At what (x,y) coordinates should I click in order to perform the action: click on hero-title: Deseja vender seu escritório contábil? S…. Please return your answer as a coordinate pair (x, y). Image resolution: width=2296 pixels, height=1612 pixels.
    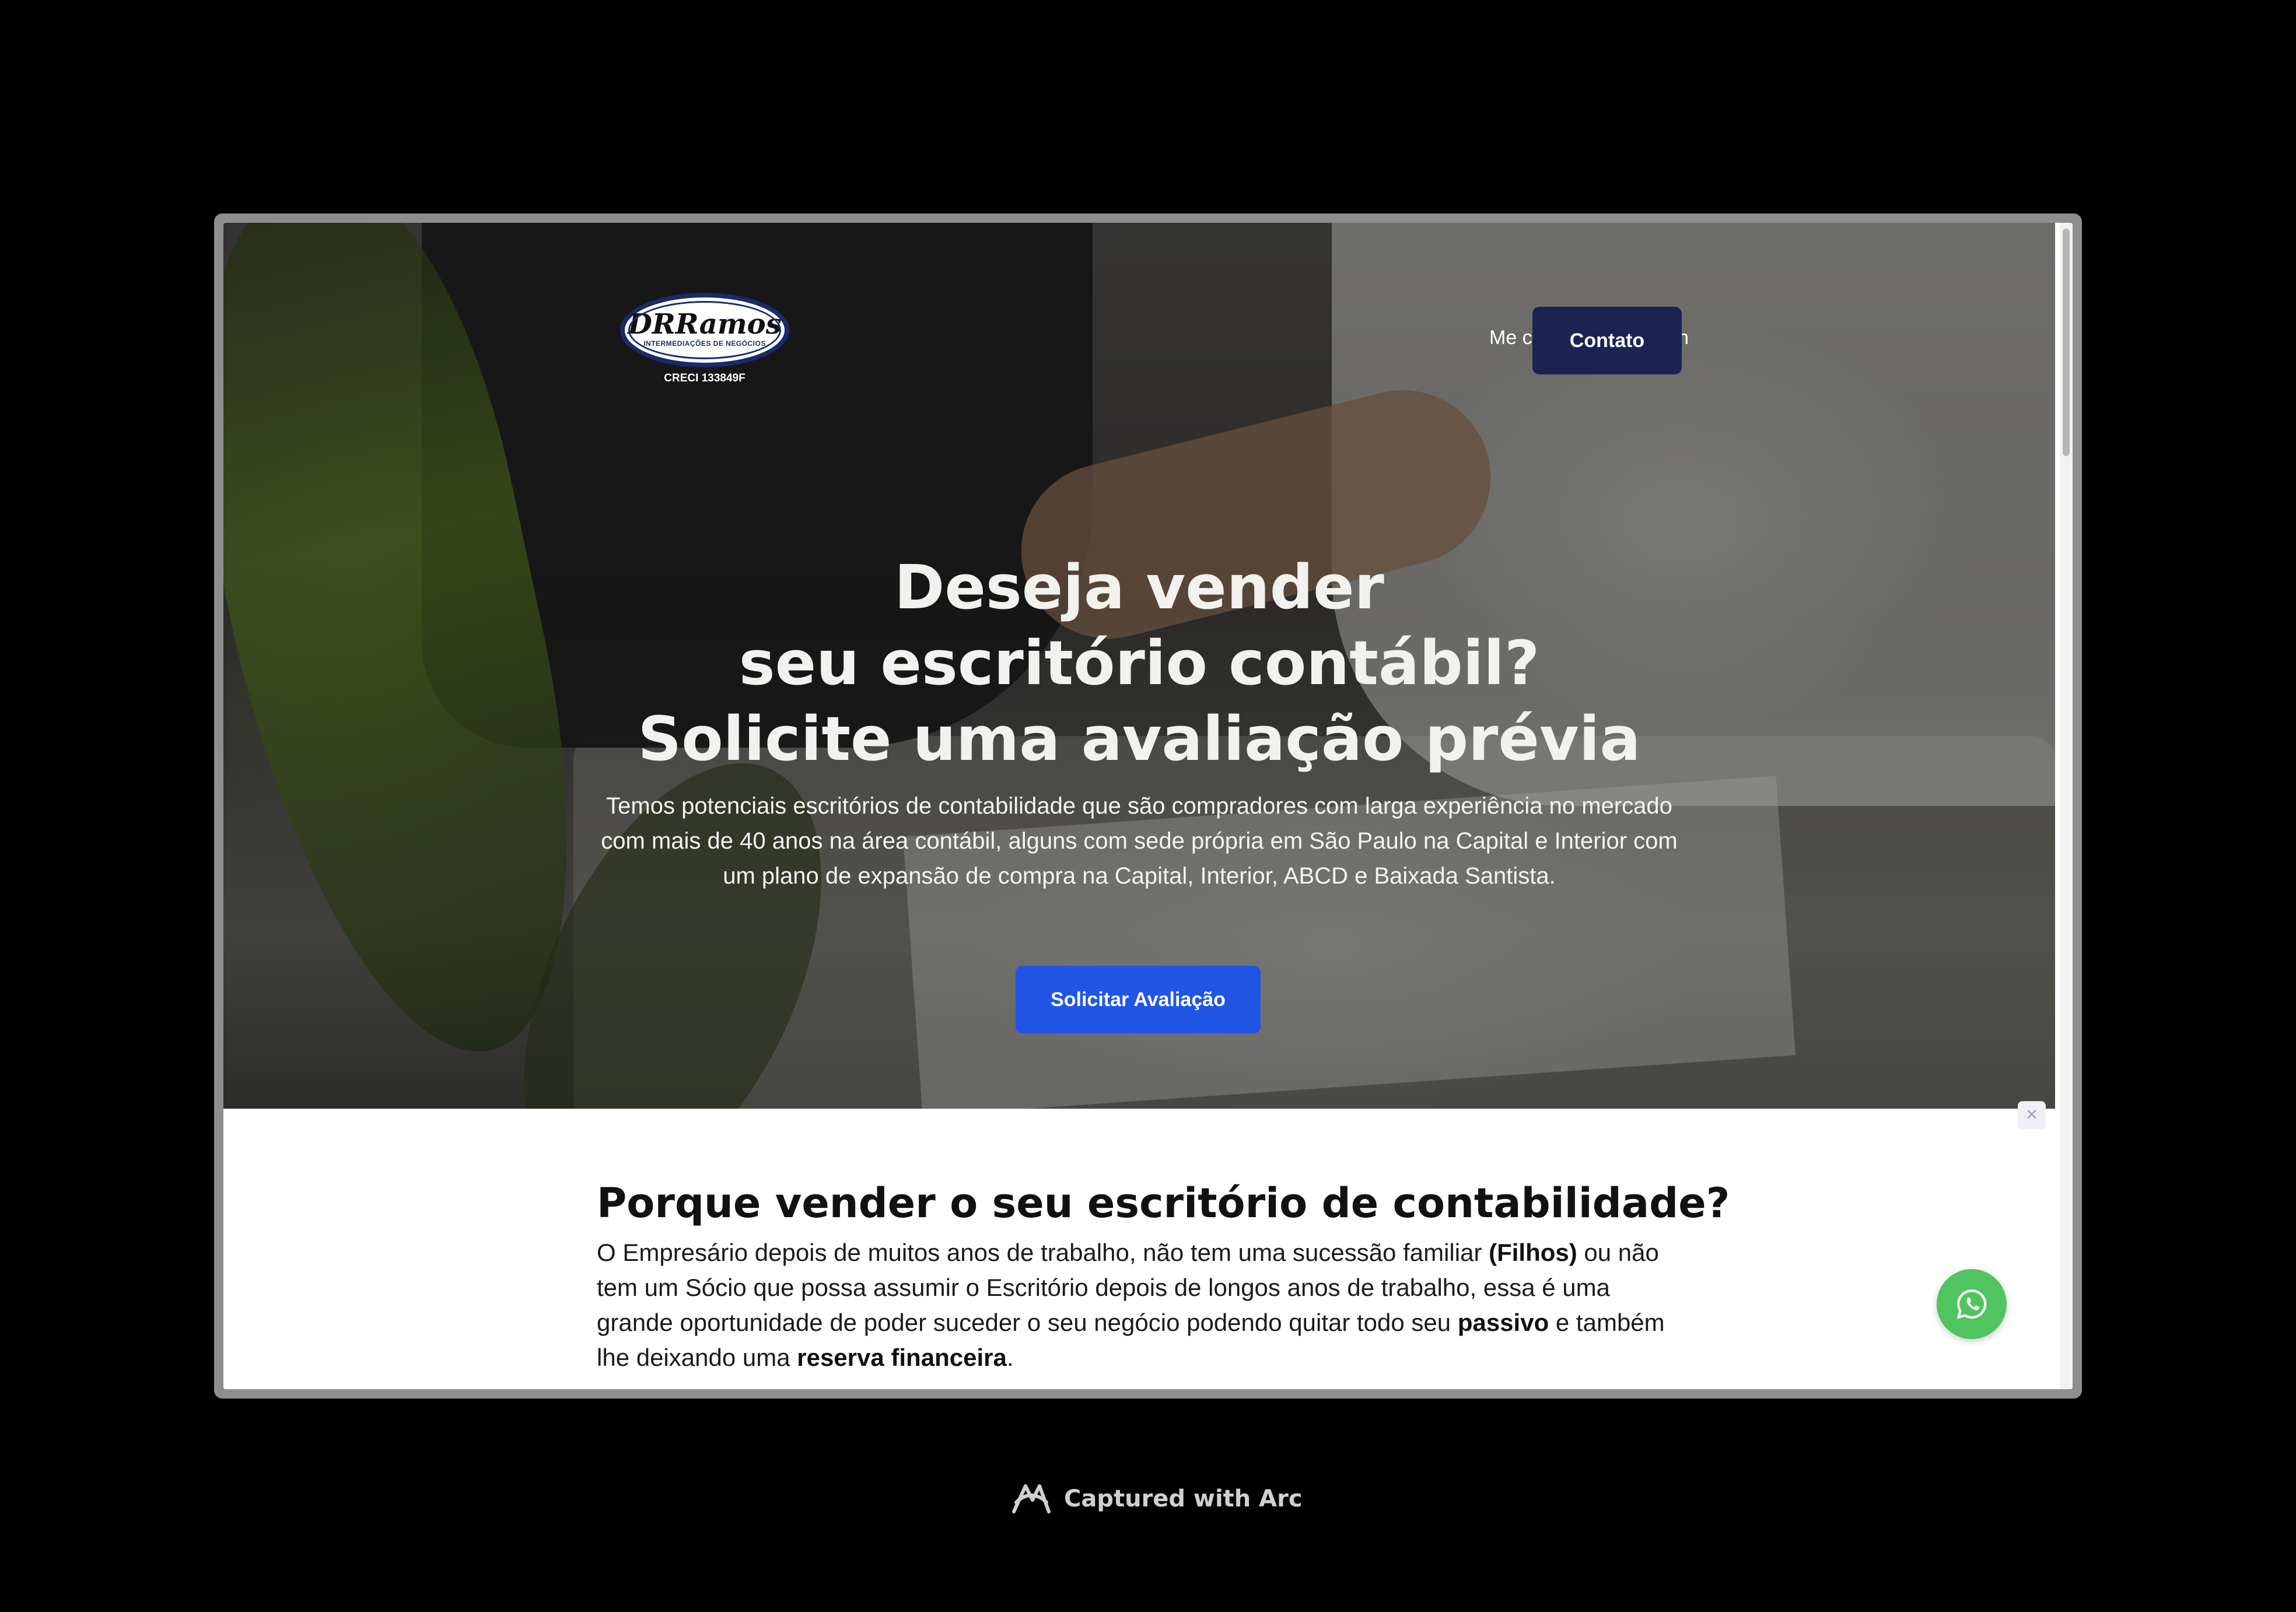
    Looking at the image, I should click on (1139, 663).